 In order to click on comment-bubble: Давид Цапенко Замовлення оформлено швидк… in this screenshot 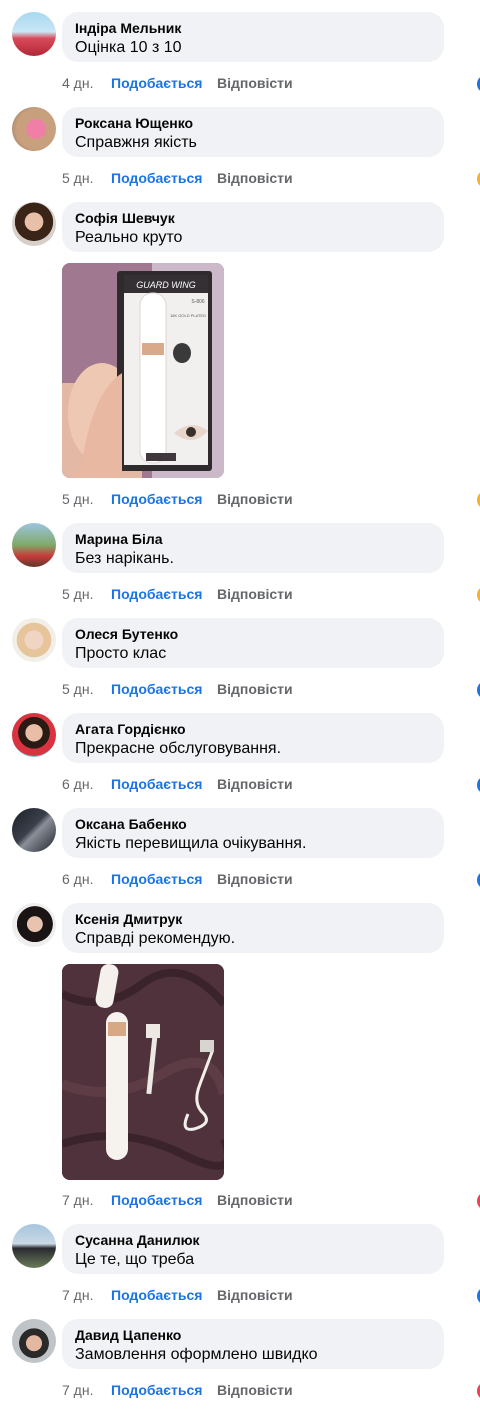, I will do `click(253, 1344)`.